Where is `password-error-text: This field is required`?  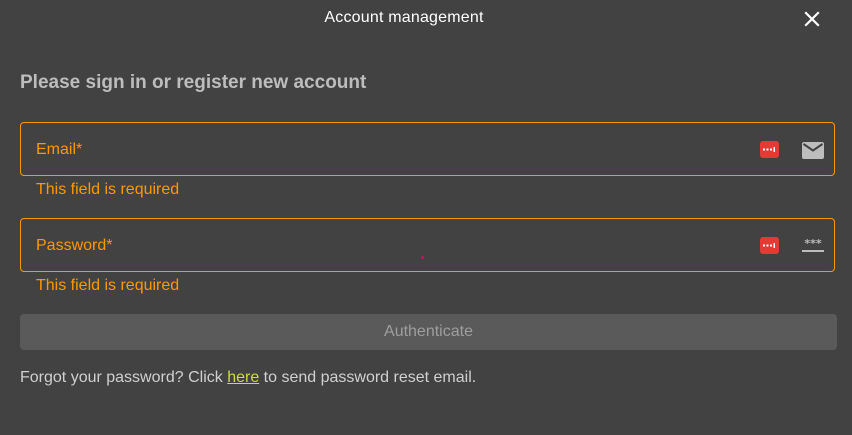
password-error-text: This field is required is located at coordinates (108, 285).